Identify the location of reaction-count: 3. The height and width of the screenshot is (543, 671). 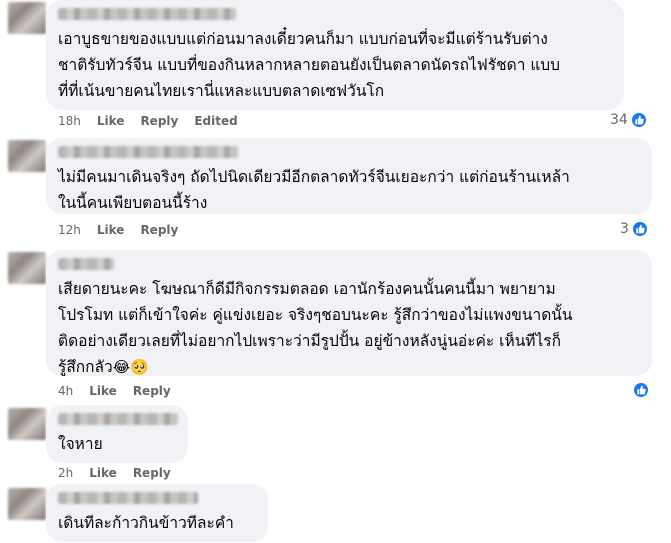
(634, 229).